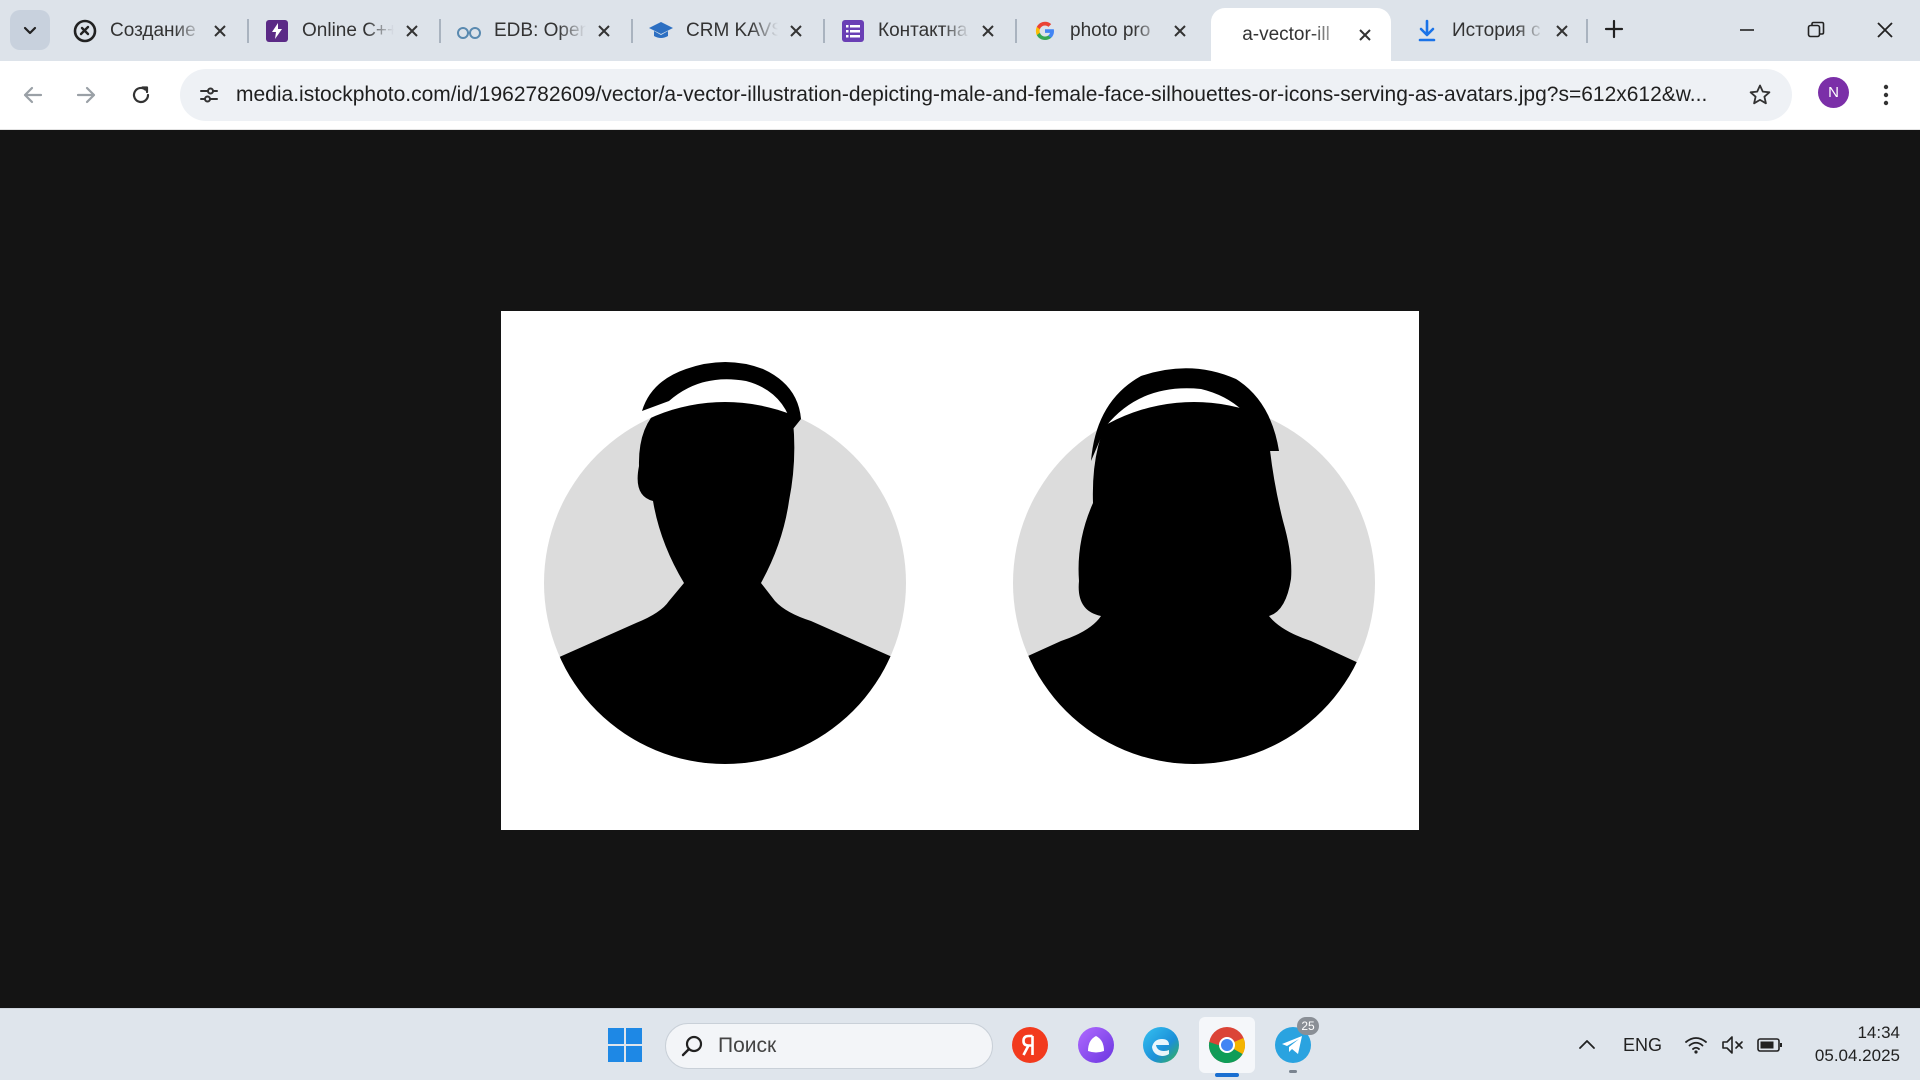  What do you see at coordinates (277, 31) in the screenshot?
I see `bolt-icon` at bounding box center [277, 31].